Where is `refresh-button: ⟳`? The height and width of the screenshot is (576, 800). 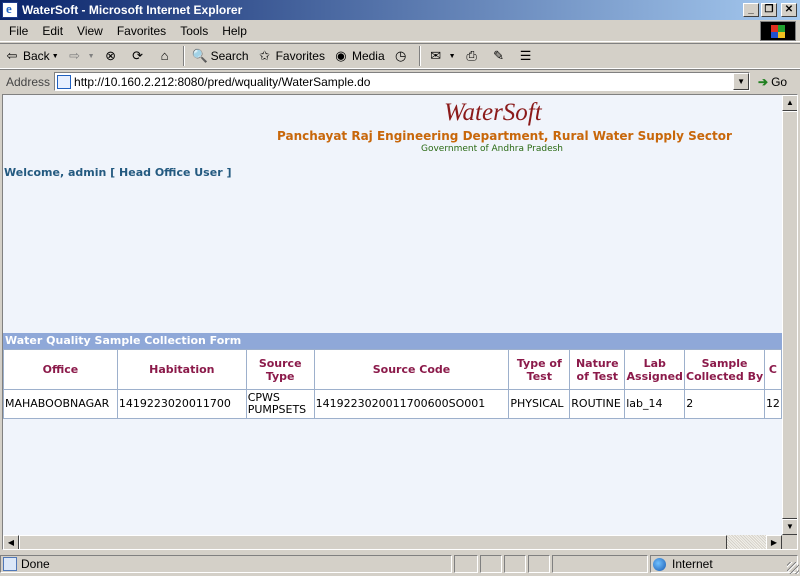 refresh-button: ⟳ is located at coordinates (139, 56).